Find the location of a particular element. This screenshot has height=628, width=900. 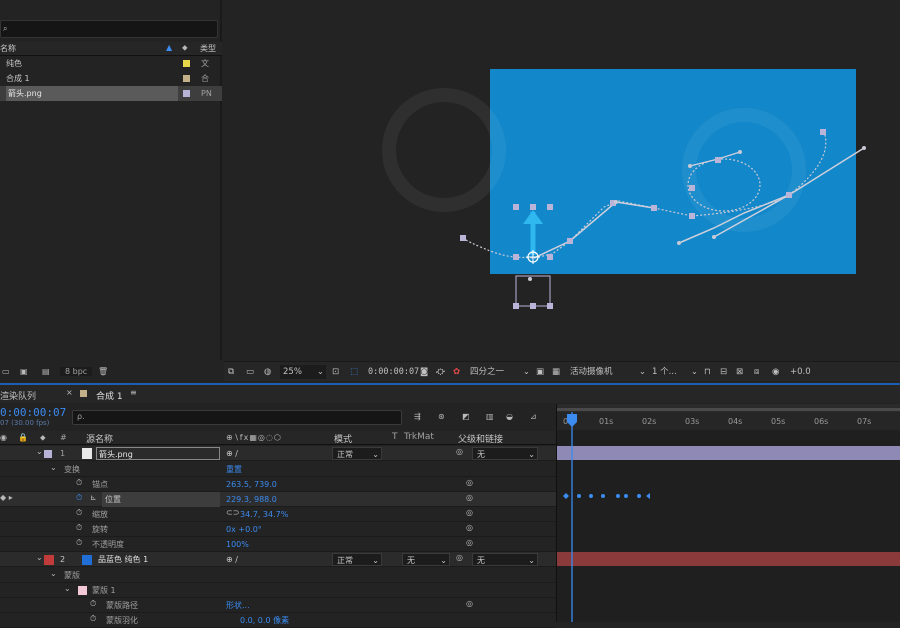

motion-blur-icon: ◒ is located at coordinates (509, 417).